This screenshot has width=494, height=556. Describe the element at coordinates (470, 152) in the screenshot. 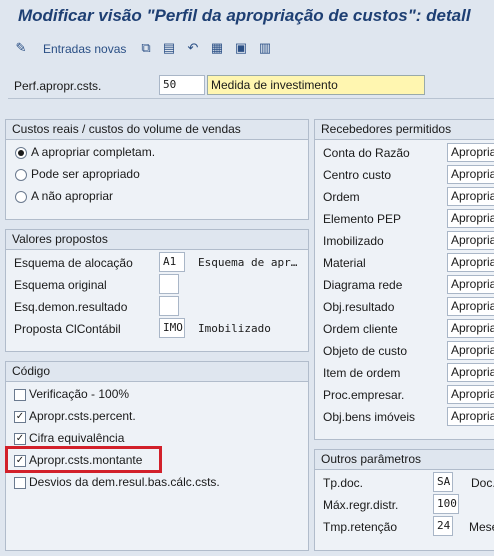

I see `receiver-gl-field: Apropria` at that location.